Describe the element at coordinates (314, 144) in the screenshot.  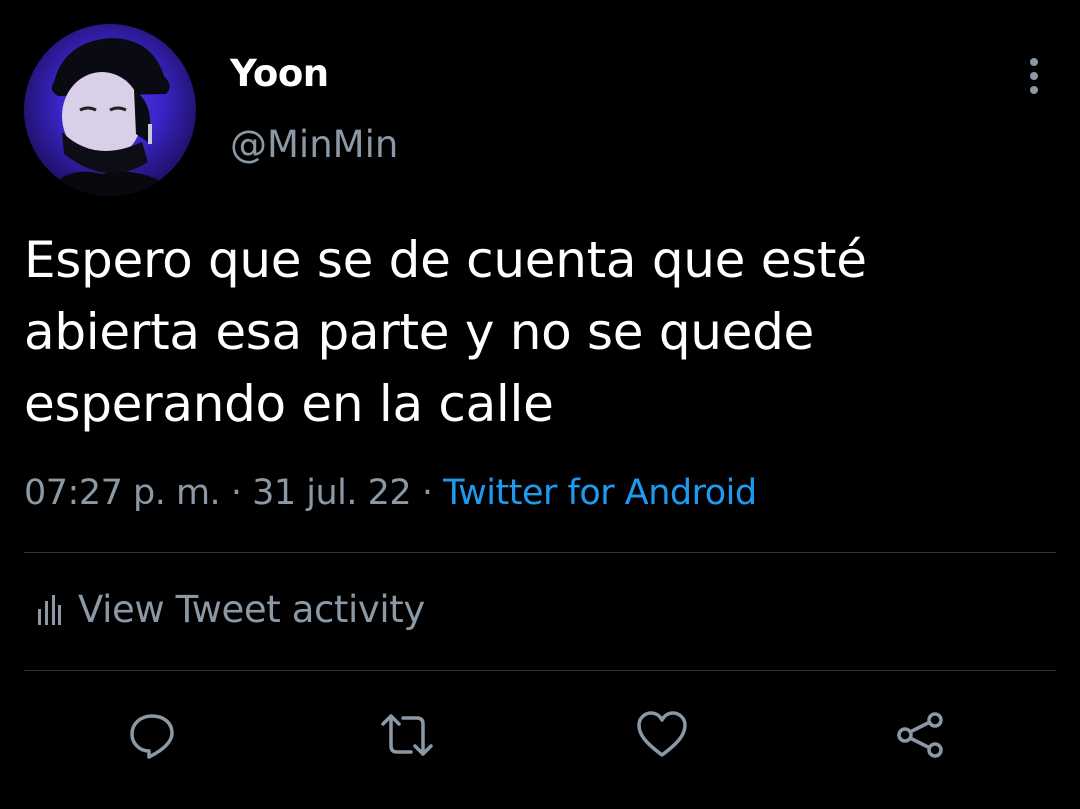
I see `user-handle: @MinMin` at that location.